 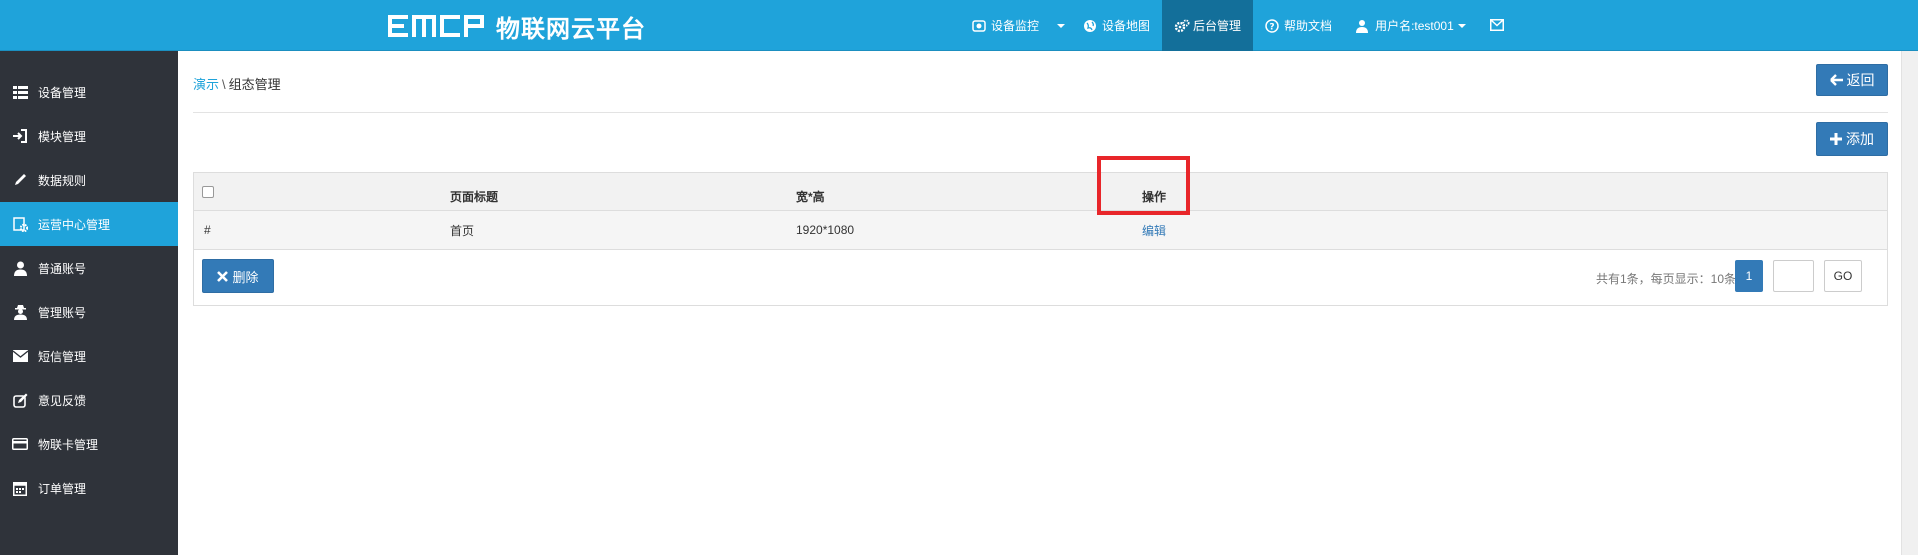 I want to click on camera-icon, so click(x=979, y=26).